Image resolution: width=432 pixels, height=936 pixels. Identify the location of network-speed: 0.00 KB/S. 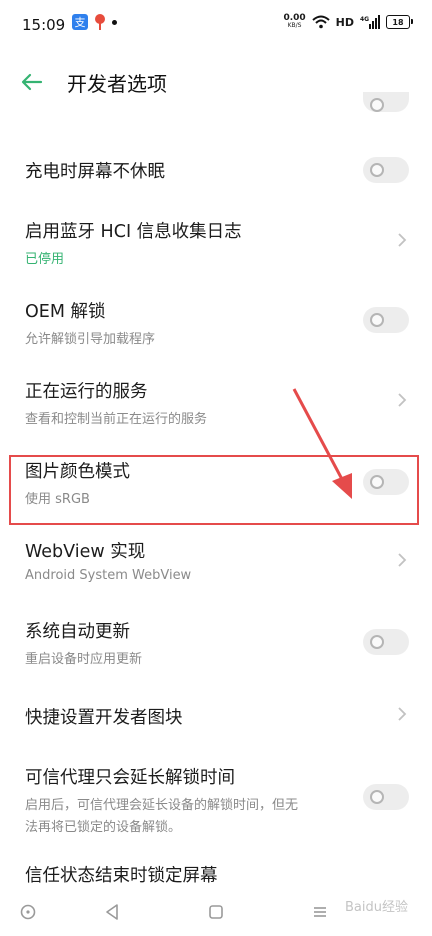
(294, 22).